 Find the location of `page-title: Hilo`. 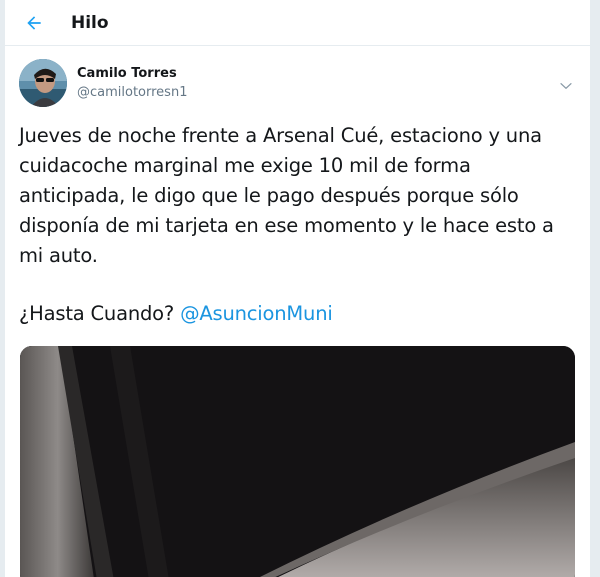

page-title: Hilo is located at coordinates (90, 22).